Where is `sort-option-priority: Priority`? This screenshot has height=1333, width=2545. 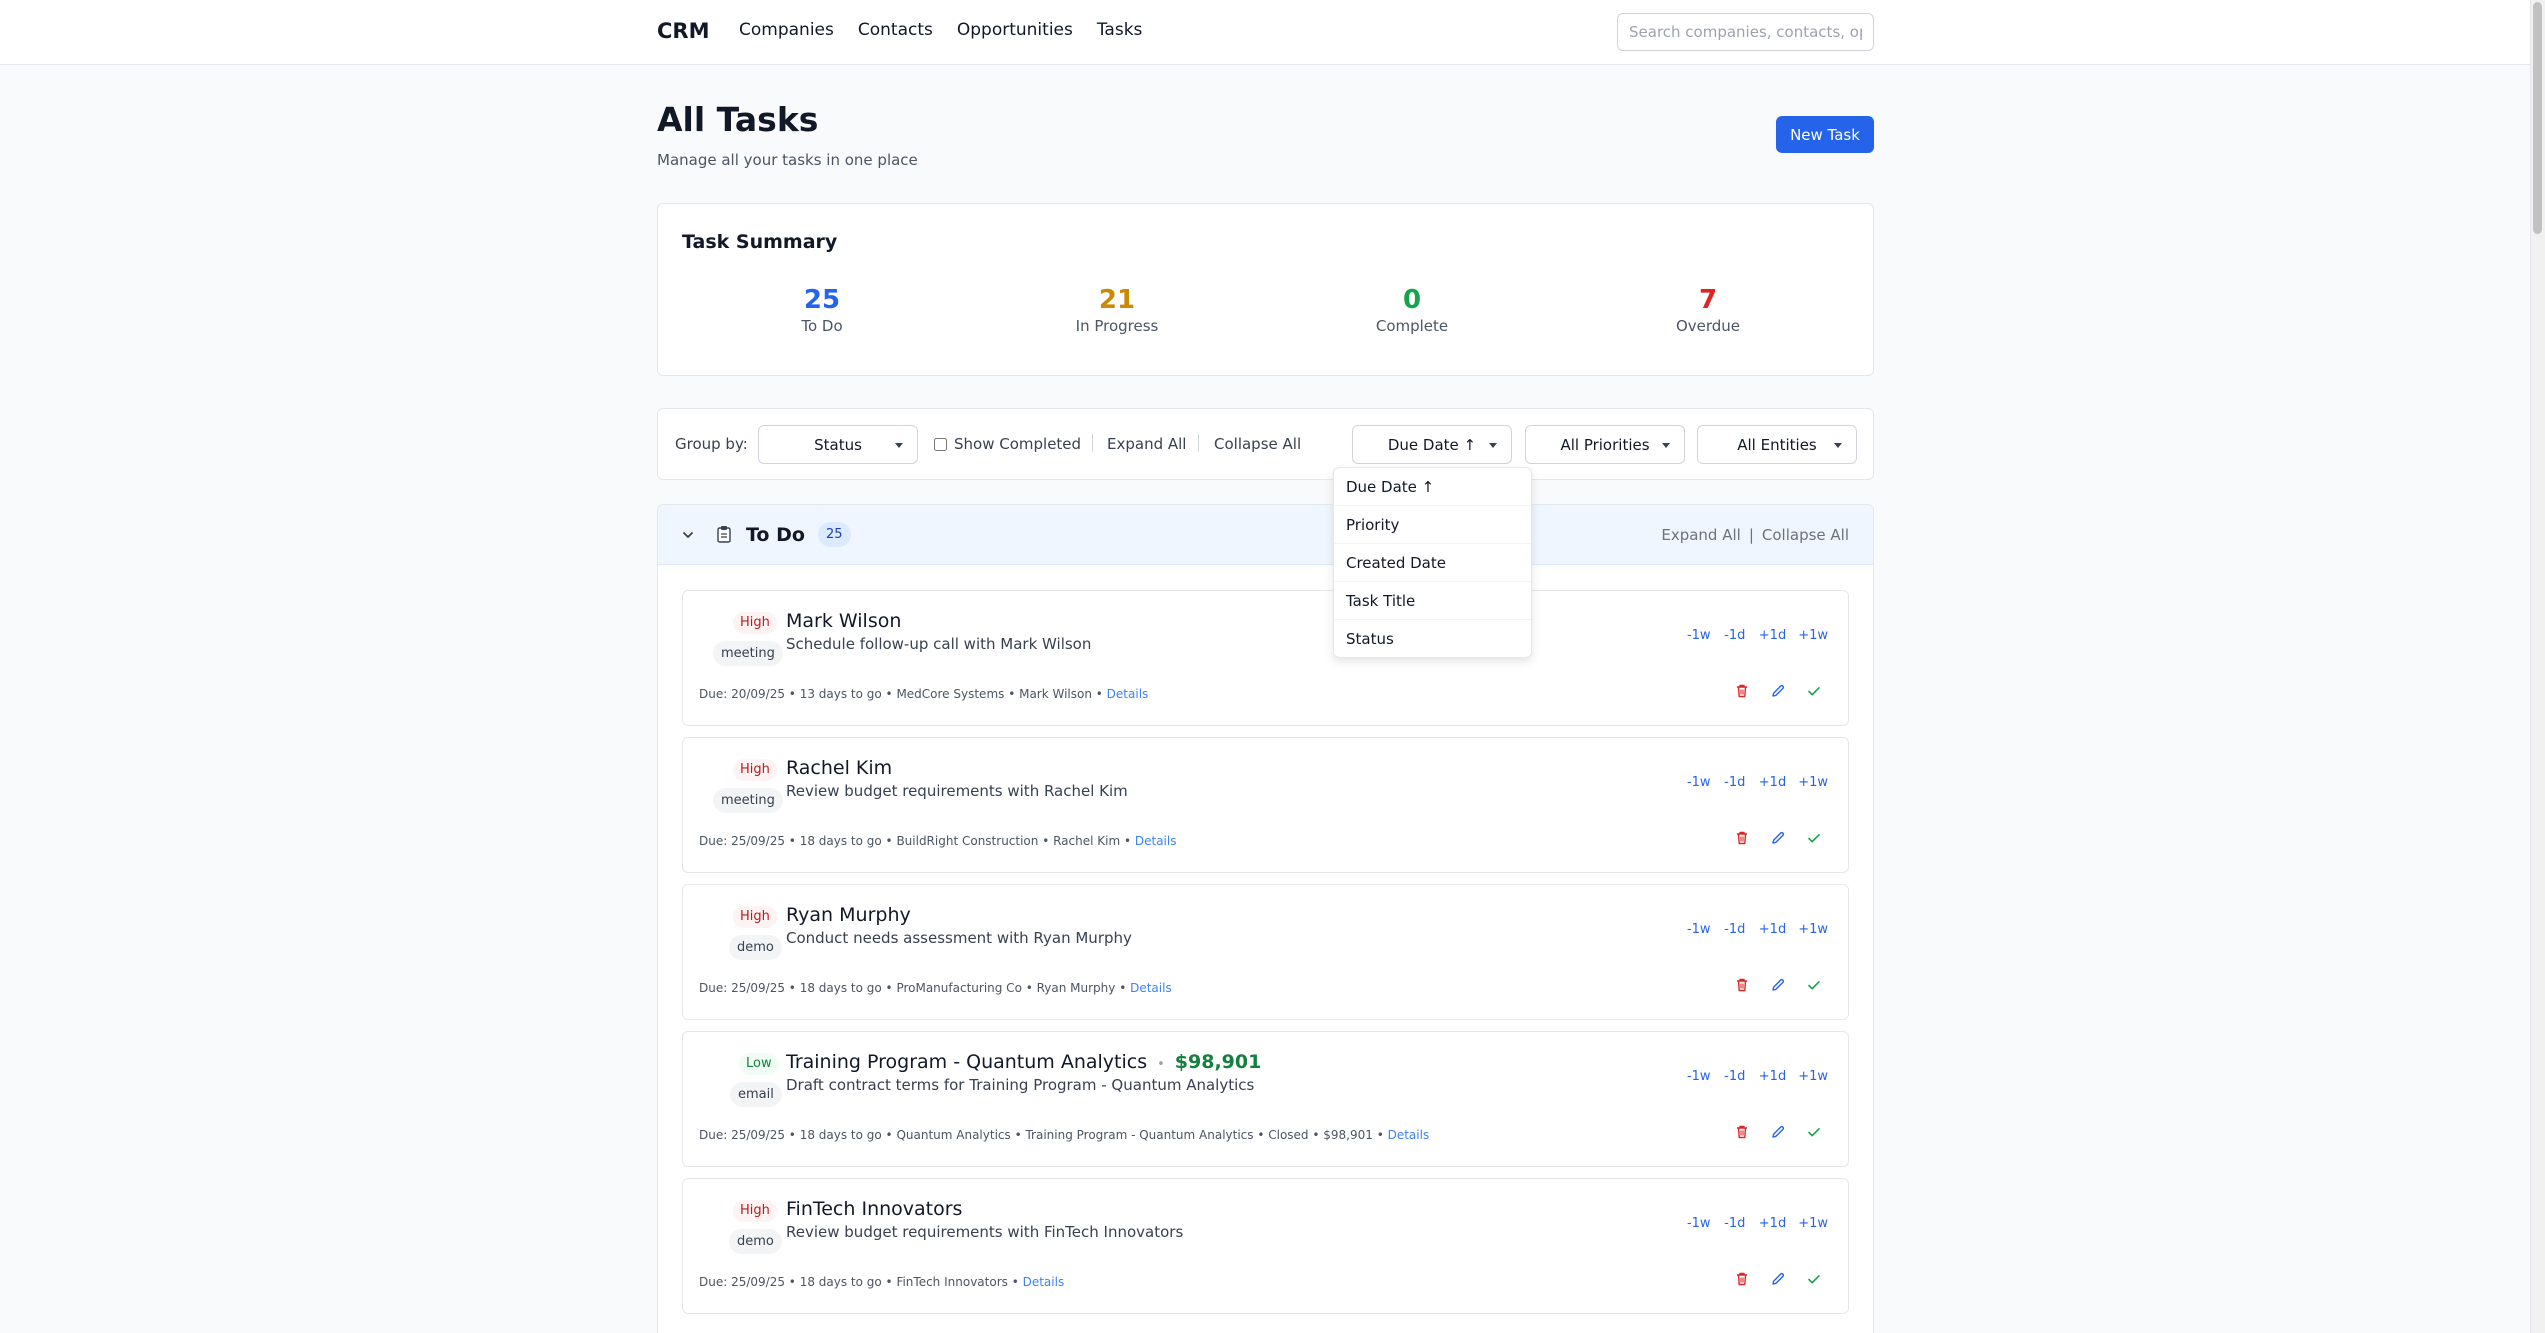 sort-option-priority: Priority is located at coordinates (1432, 525).